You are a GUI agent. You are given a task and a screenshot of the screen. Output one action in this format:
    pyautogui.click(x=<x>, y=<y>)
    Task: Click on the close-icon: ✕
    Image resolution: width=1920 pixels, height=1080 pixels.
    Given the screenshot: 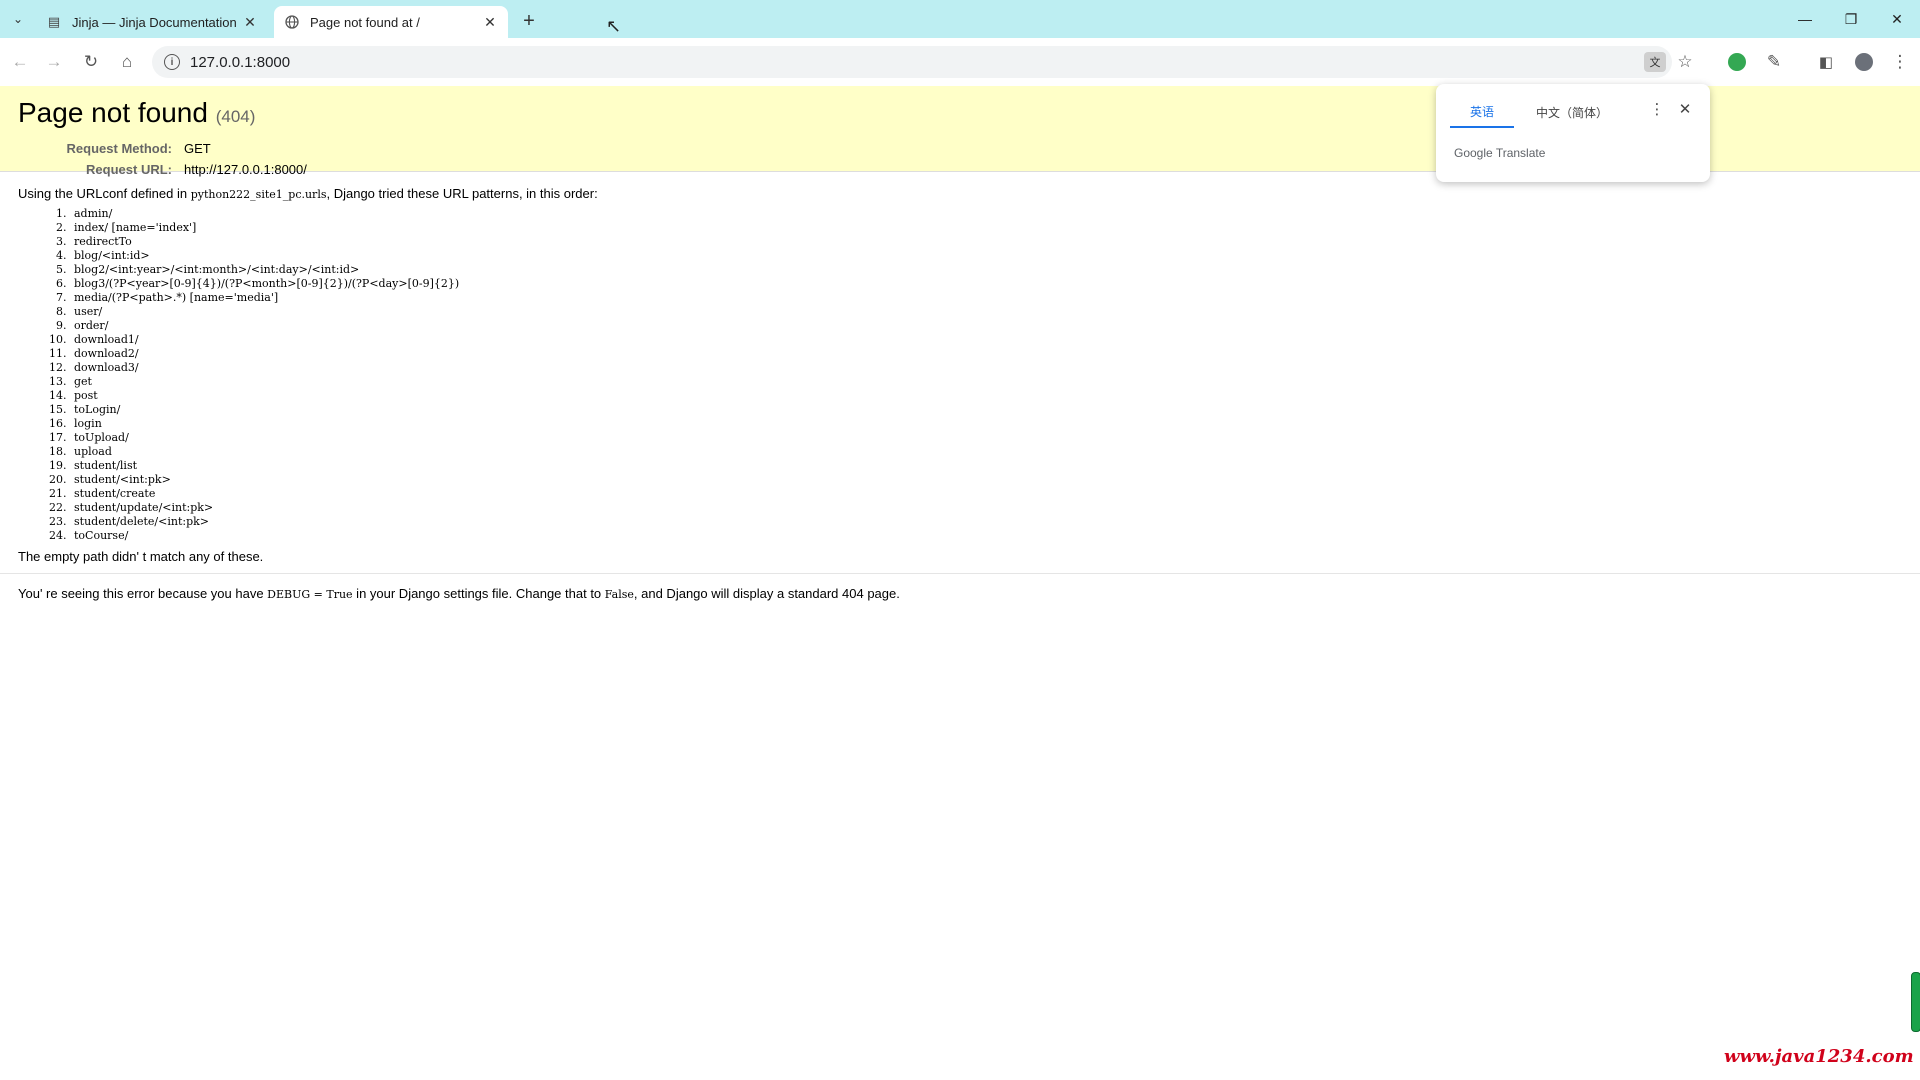 What is the action you would take?
    pyautogui.click(x=1685, y=109)
    